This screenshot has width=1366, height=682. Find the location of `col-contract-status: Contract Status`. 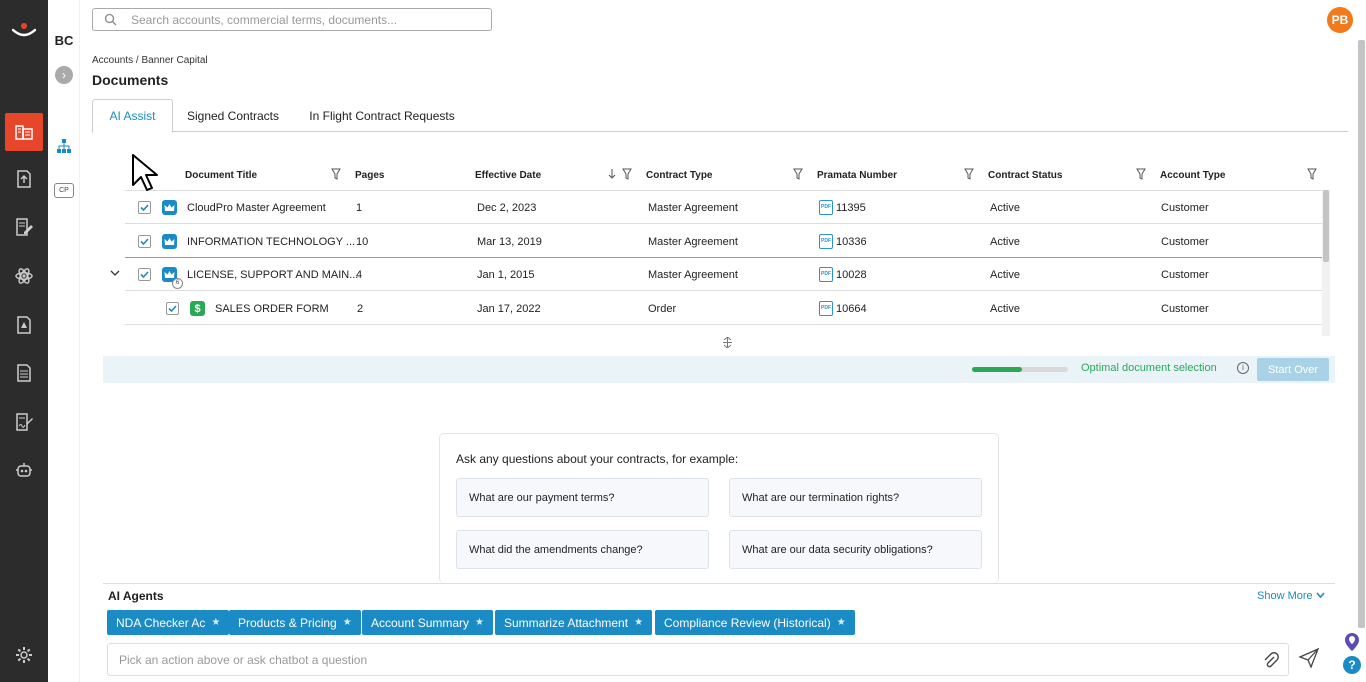

col-contract-status: Contract Status is located at coordinates (1025, 175).